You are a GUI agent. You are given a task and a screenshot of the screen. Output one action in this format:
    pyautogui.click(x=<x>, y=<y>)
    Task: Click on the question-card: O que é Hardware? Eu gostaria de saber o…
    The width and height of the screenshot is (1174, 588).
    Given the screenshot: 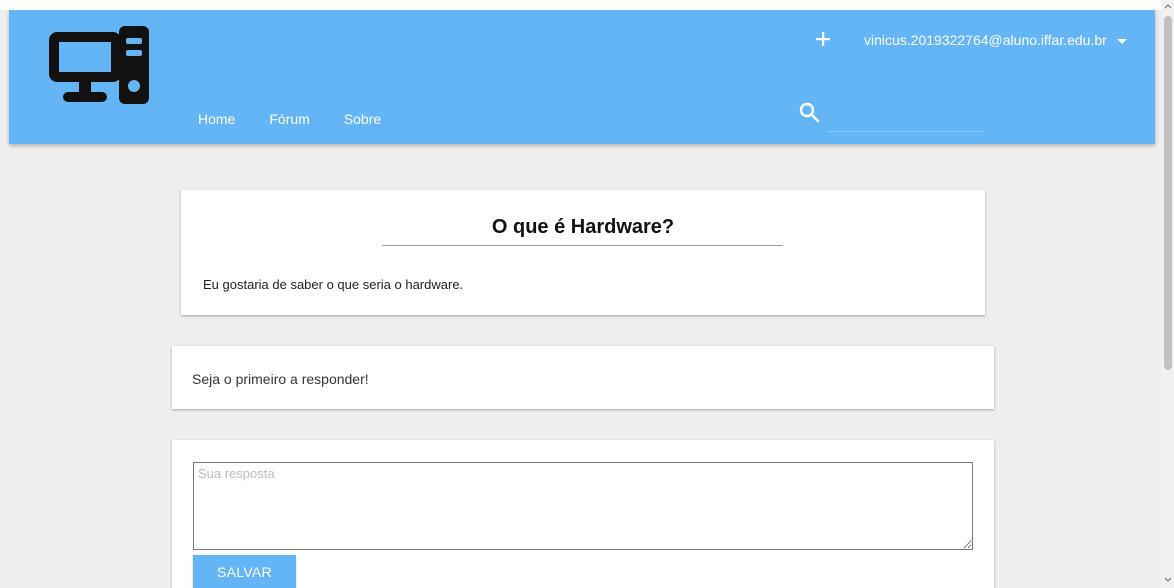 What is the action you would take?
    pyautogui.click(x=583, y=252)
    